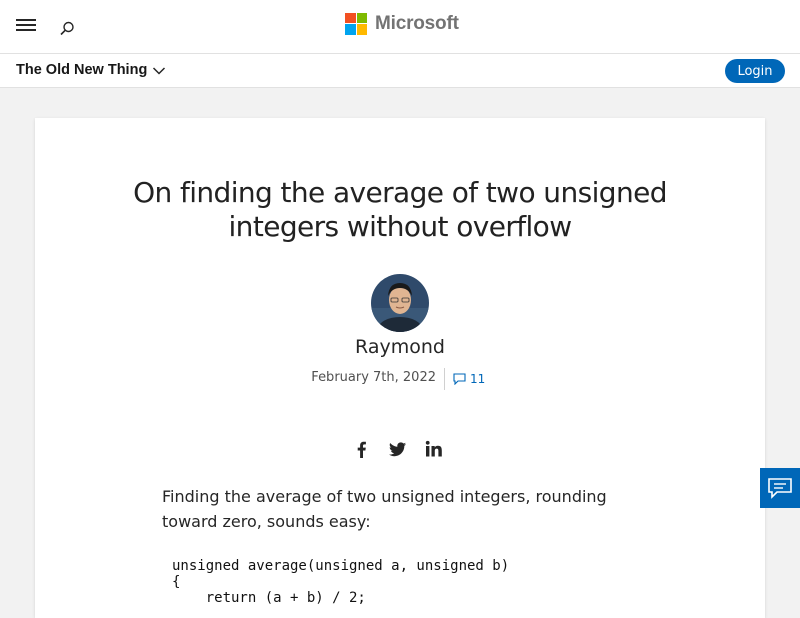  I want to click on blog-navigation-bar: The Old New Thing Login, so click(400, 71).